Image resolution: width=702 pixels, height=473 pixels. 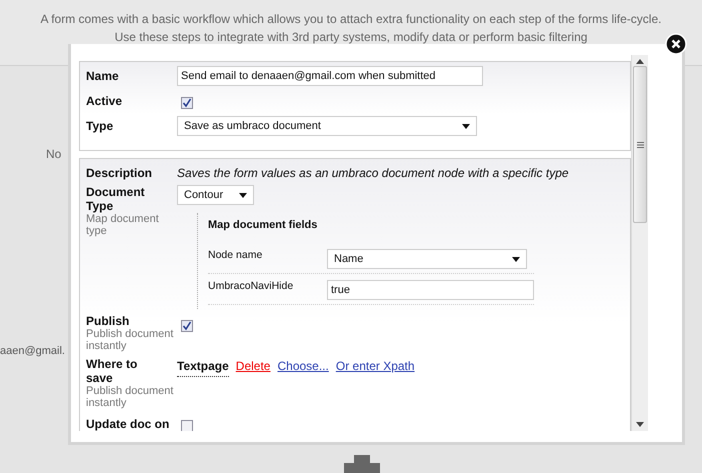 What do you see at coordinates (32, 351) in the screenshot?
I see `background-text: aaen@gmail.` at bounding box center [32, 351].